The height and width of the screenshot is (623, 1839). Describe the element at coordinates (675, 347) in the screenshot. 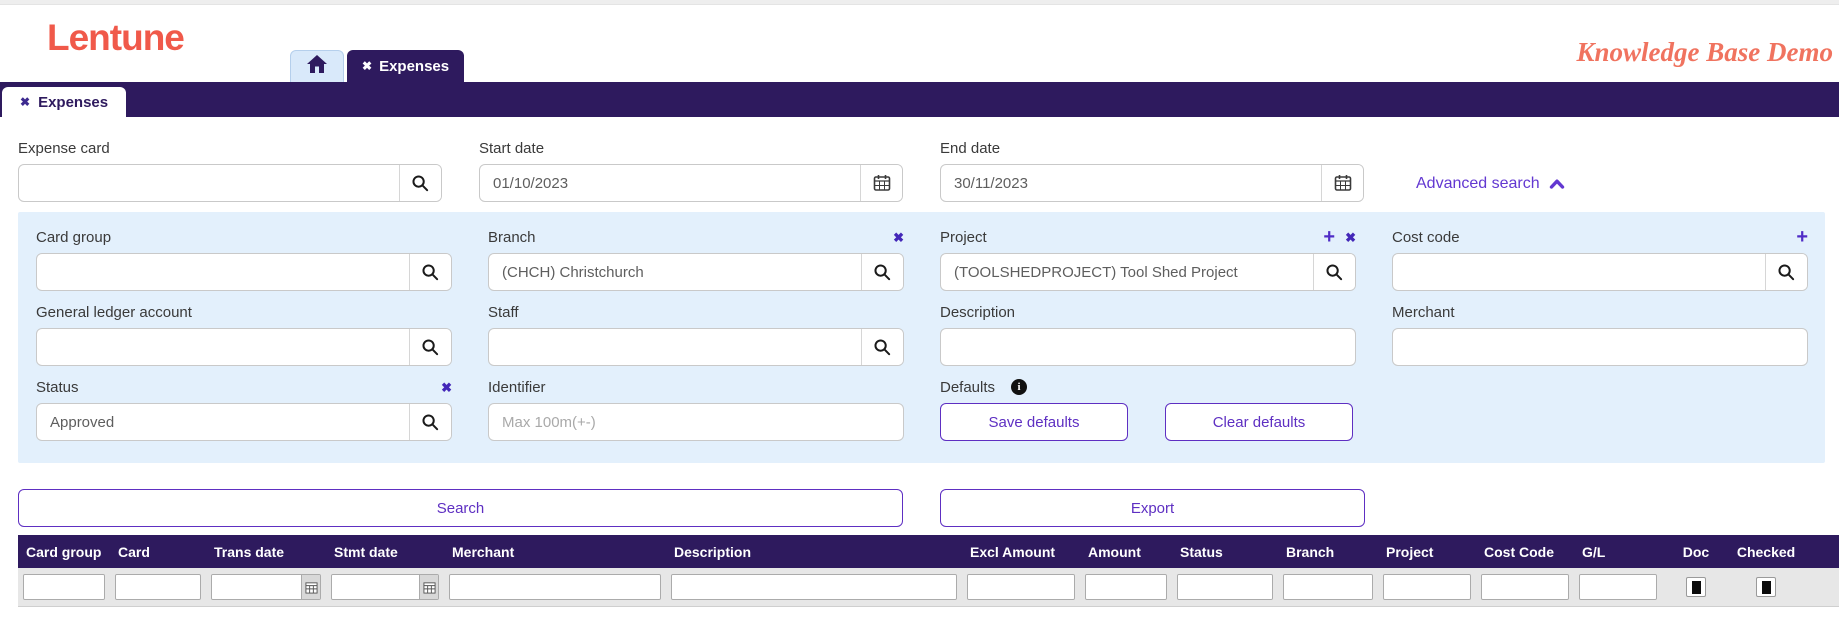

I see `staff-input` at that location.